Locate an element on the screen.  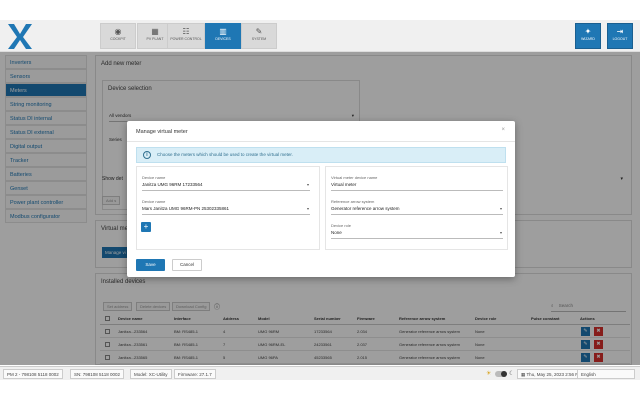
calendar-icon: ▦ is located at coordinates (523, 374).